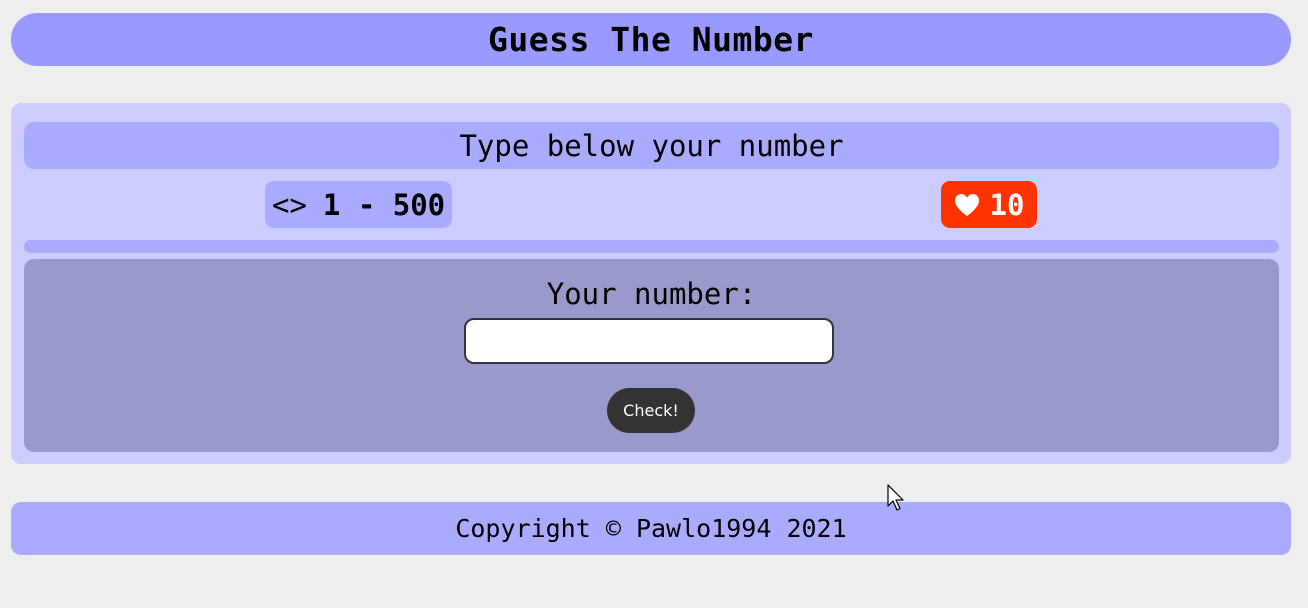 This screenshot has height=608, width=1308. Describe the element at coordinates (1007, 204) in the screenshot. I see `lives-count: 10` at that location.